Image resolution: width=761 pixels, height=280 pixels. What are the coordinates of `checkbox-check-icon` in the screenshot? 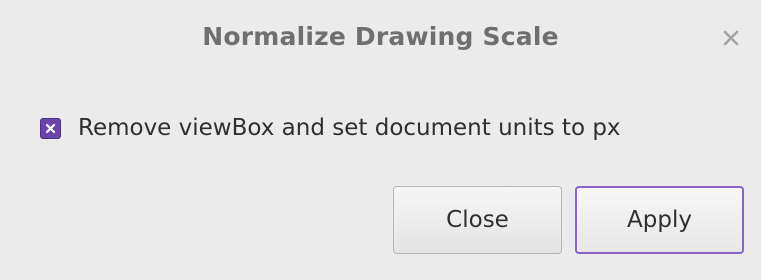 It's located at (50, 128).